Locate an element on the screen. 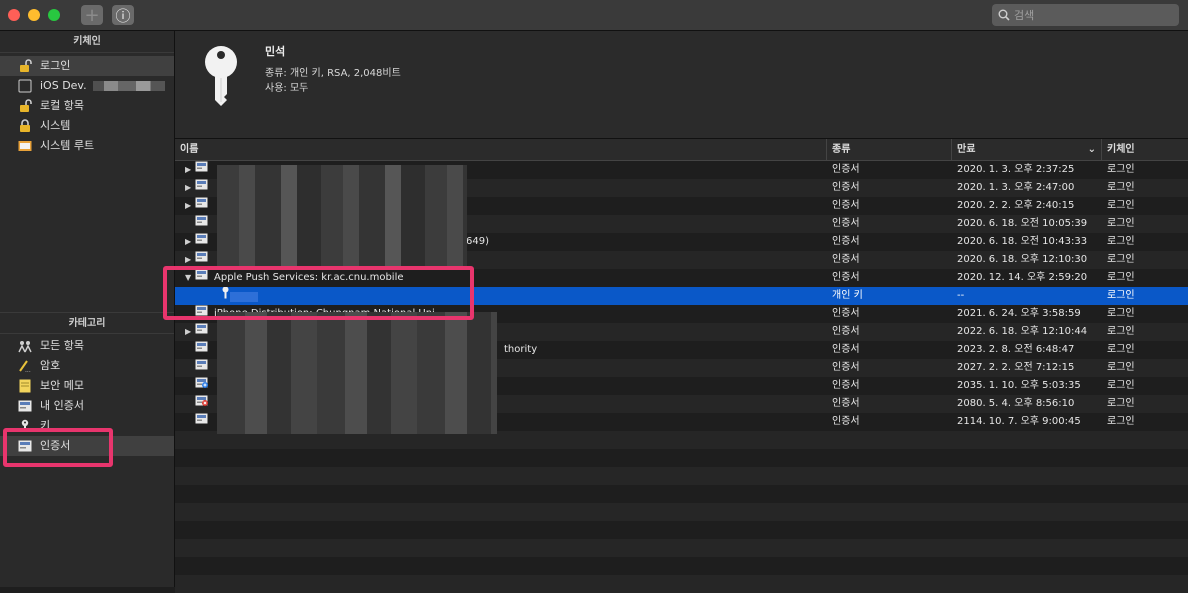  sidebar-item-all-items: 모든 항목 is located at coordinates (87, 346).